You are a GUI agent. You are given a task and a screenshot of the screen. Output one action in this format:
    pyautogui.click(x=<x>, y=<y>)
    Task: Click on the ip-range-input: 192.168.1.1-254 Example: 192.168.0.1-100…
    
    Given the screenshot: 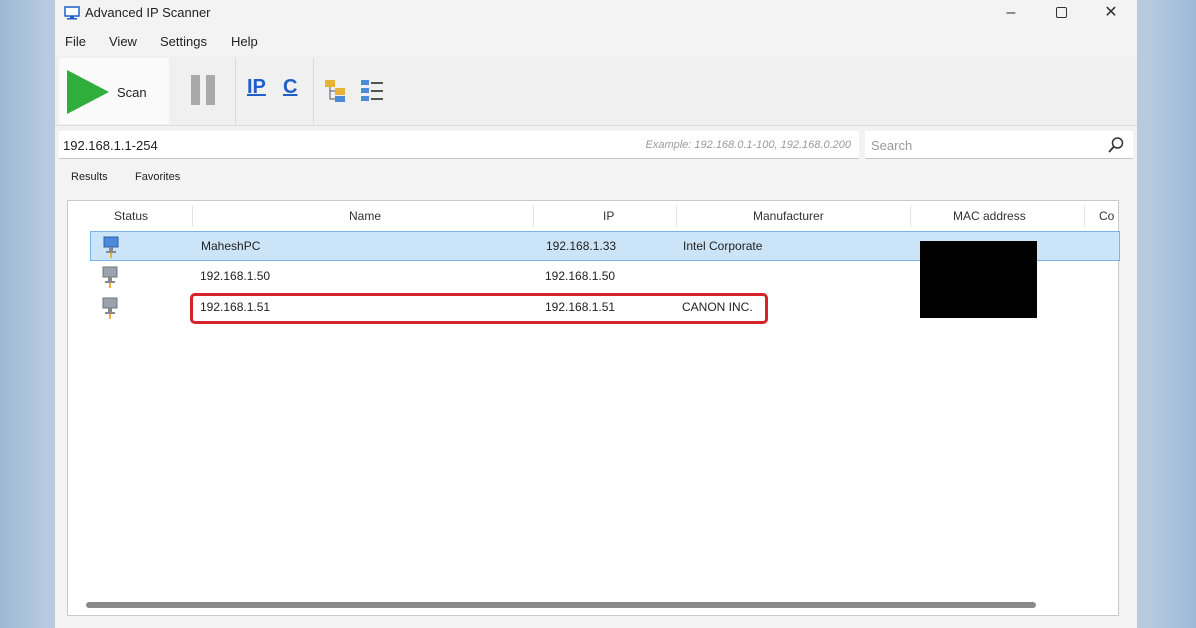 What is the action you would take?
    pyautogui.click(x=459, y=145)
    